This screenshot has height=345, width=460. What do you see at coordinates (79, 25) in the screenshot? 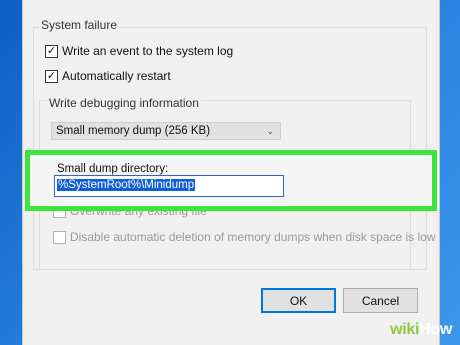
I see `system-failure-label: System failure` at bounding box center [79, 25].